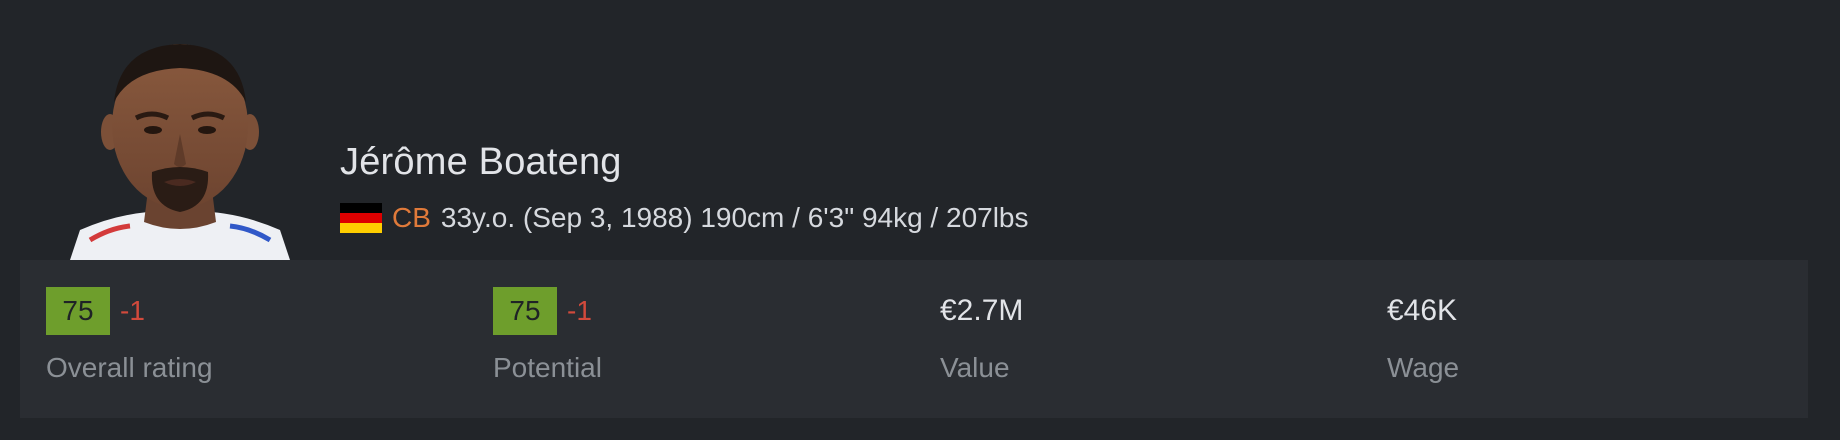 Image resolution: width=1840 pixels, height=440 pixels. I want to click on stat-potential: 75 -1 Potential, so click(693, 346).